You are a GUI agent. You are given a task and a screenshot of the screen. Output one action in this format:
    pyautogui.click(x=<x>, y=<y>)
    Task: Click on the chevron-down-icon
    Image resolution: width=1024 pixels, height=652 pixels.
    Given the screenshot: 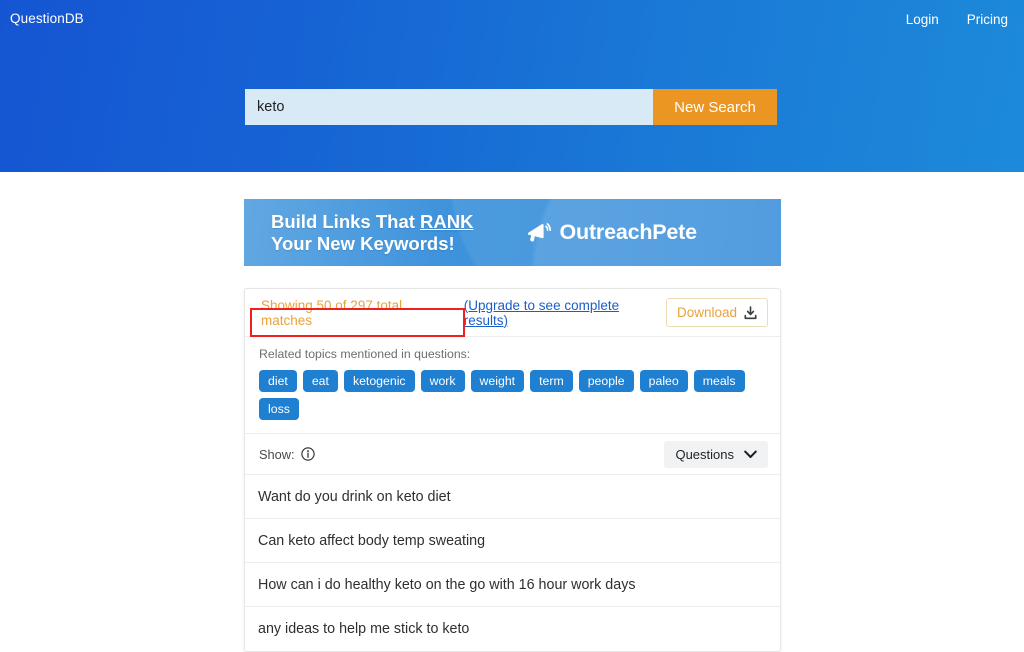 What is the action you would take?
    pyautogui.click(x=750, y=454)
    